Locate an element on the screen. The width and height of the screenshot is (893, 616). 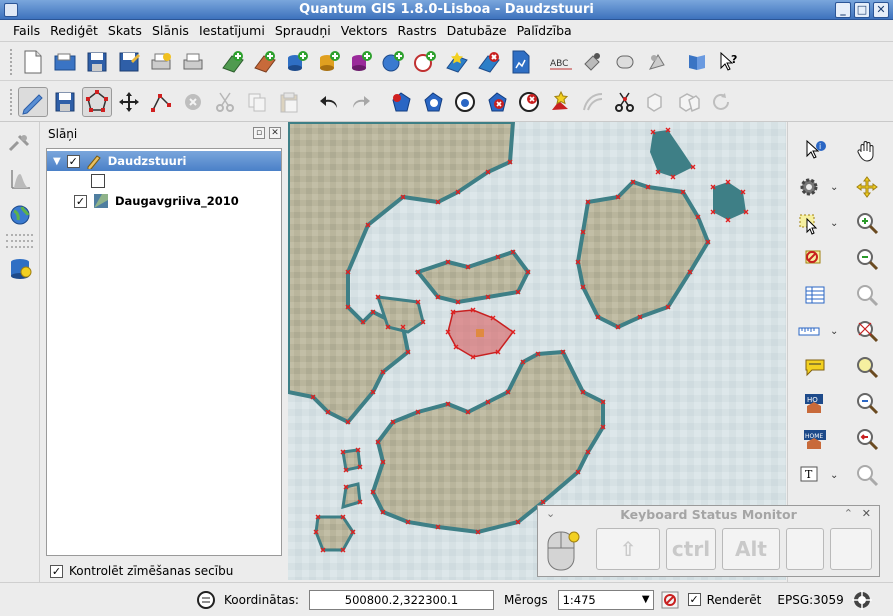
select-icon is located at coordinates (809, 223).